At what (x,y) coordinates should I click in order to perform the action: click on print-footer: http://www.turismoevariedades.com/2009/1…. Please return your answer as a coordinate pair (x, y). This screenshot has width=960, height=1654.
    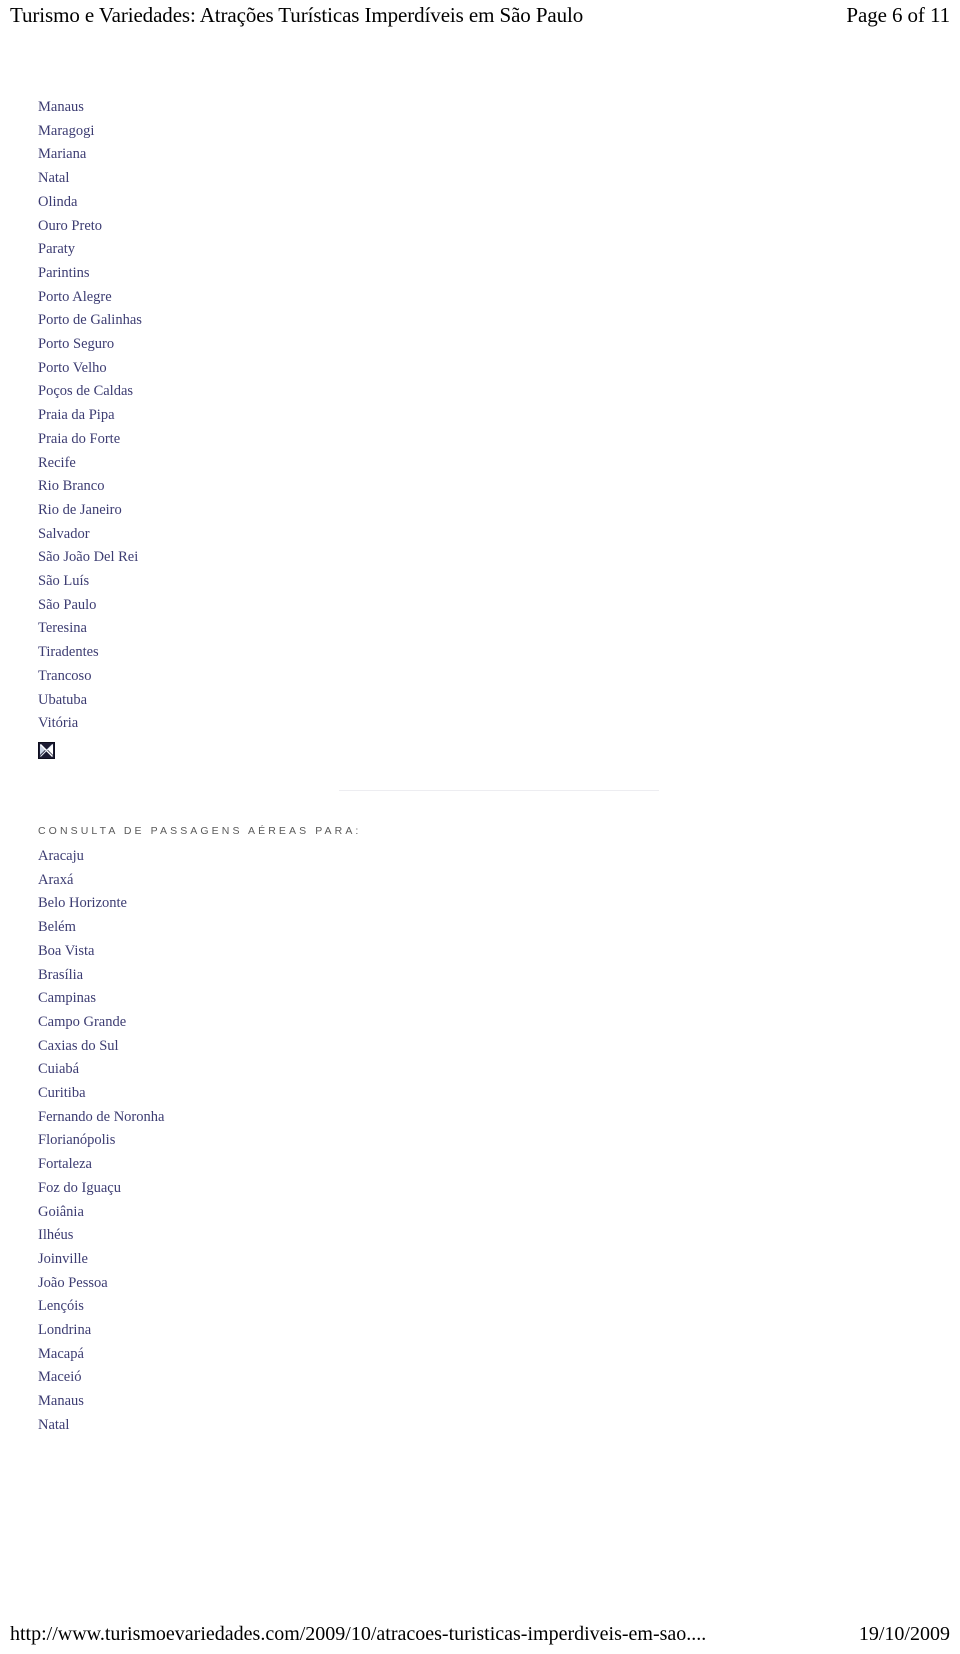
    Looking at the image, I should click on (480, 1631).